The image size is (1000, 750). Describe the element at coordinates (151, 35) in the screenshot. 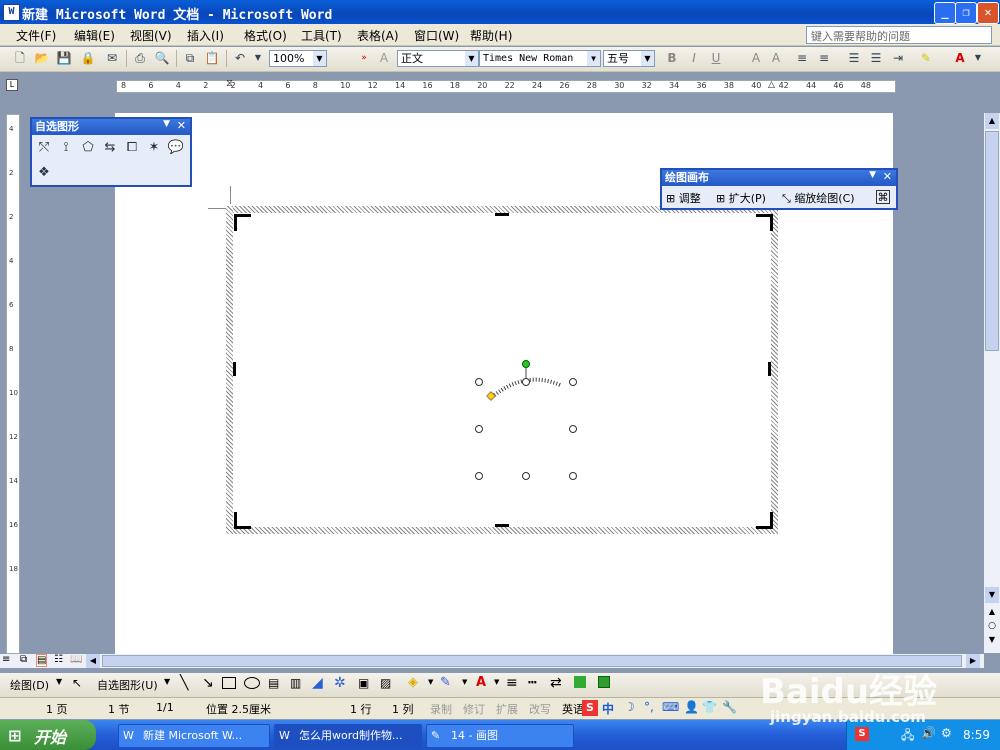

I see `menu-view: 视图(V)` at that location.